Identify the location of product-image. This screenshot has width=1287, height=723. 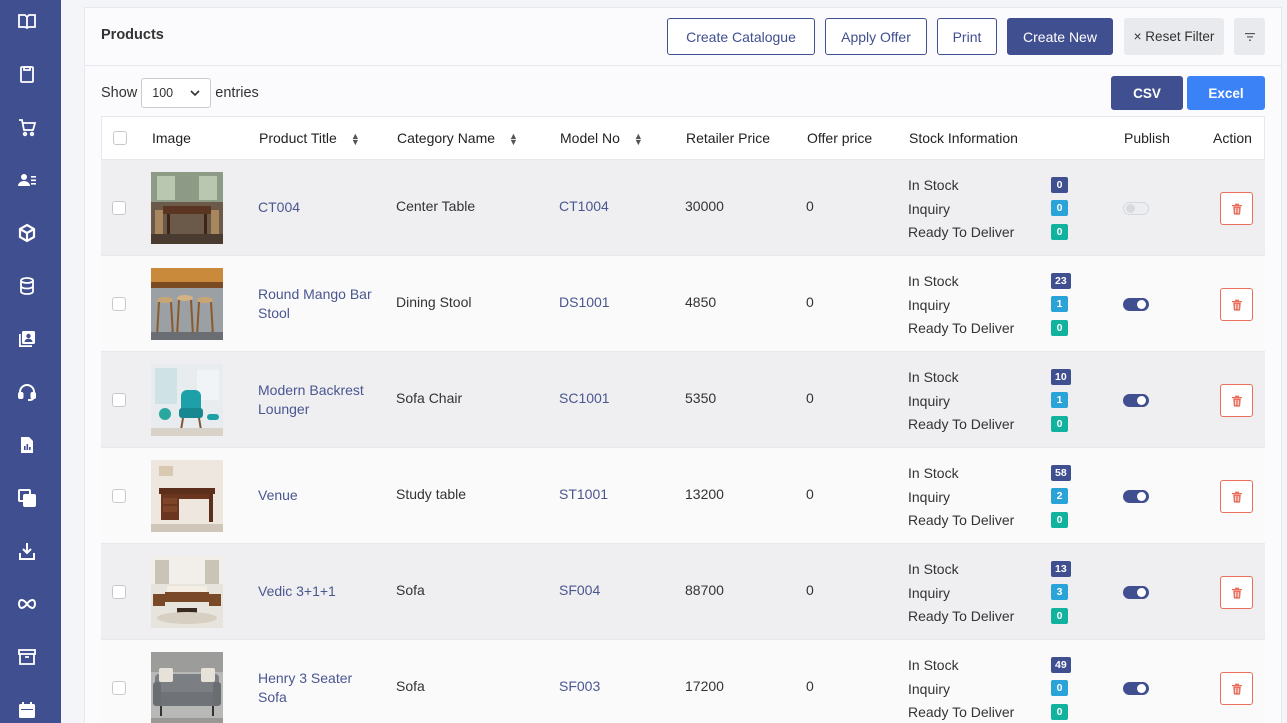
(187, 592).